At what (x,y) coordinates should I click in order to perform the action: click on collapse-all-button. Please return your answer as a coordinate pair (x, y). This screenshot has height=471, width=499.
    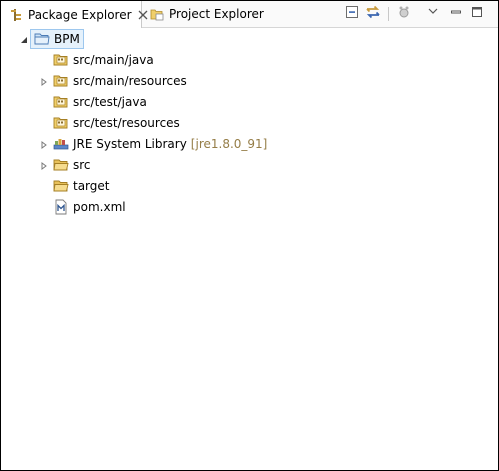
    Looking at the image, I should click on (352, 13).